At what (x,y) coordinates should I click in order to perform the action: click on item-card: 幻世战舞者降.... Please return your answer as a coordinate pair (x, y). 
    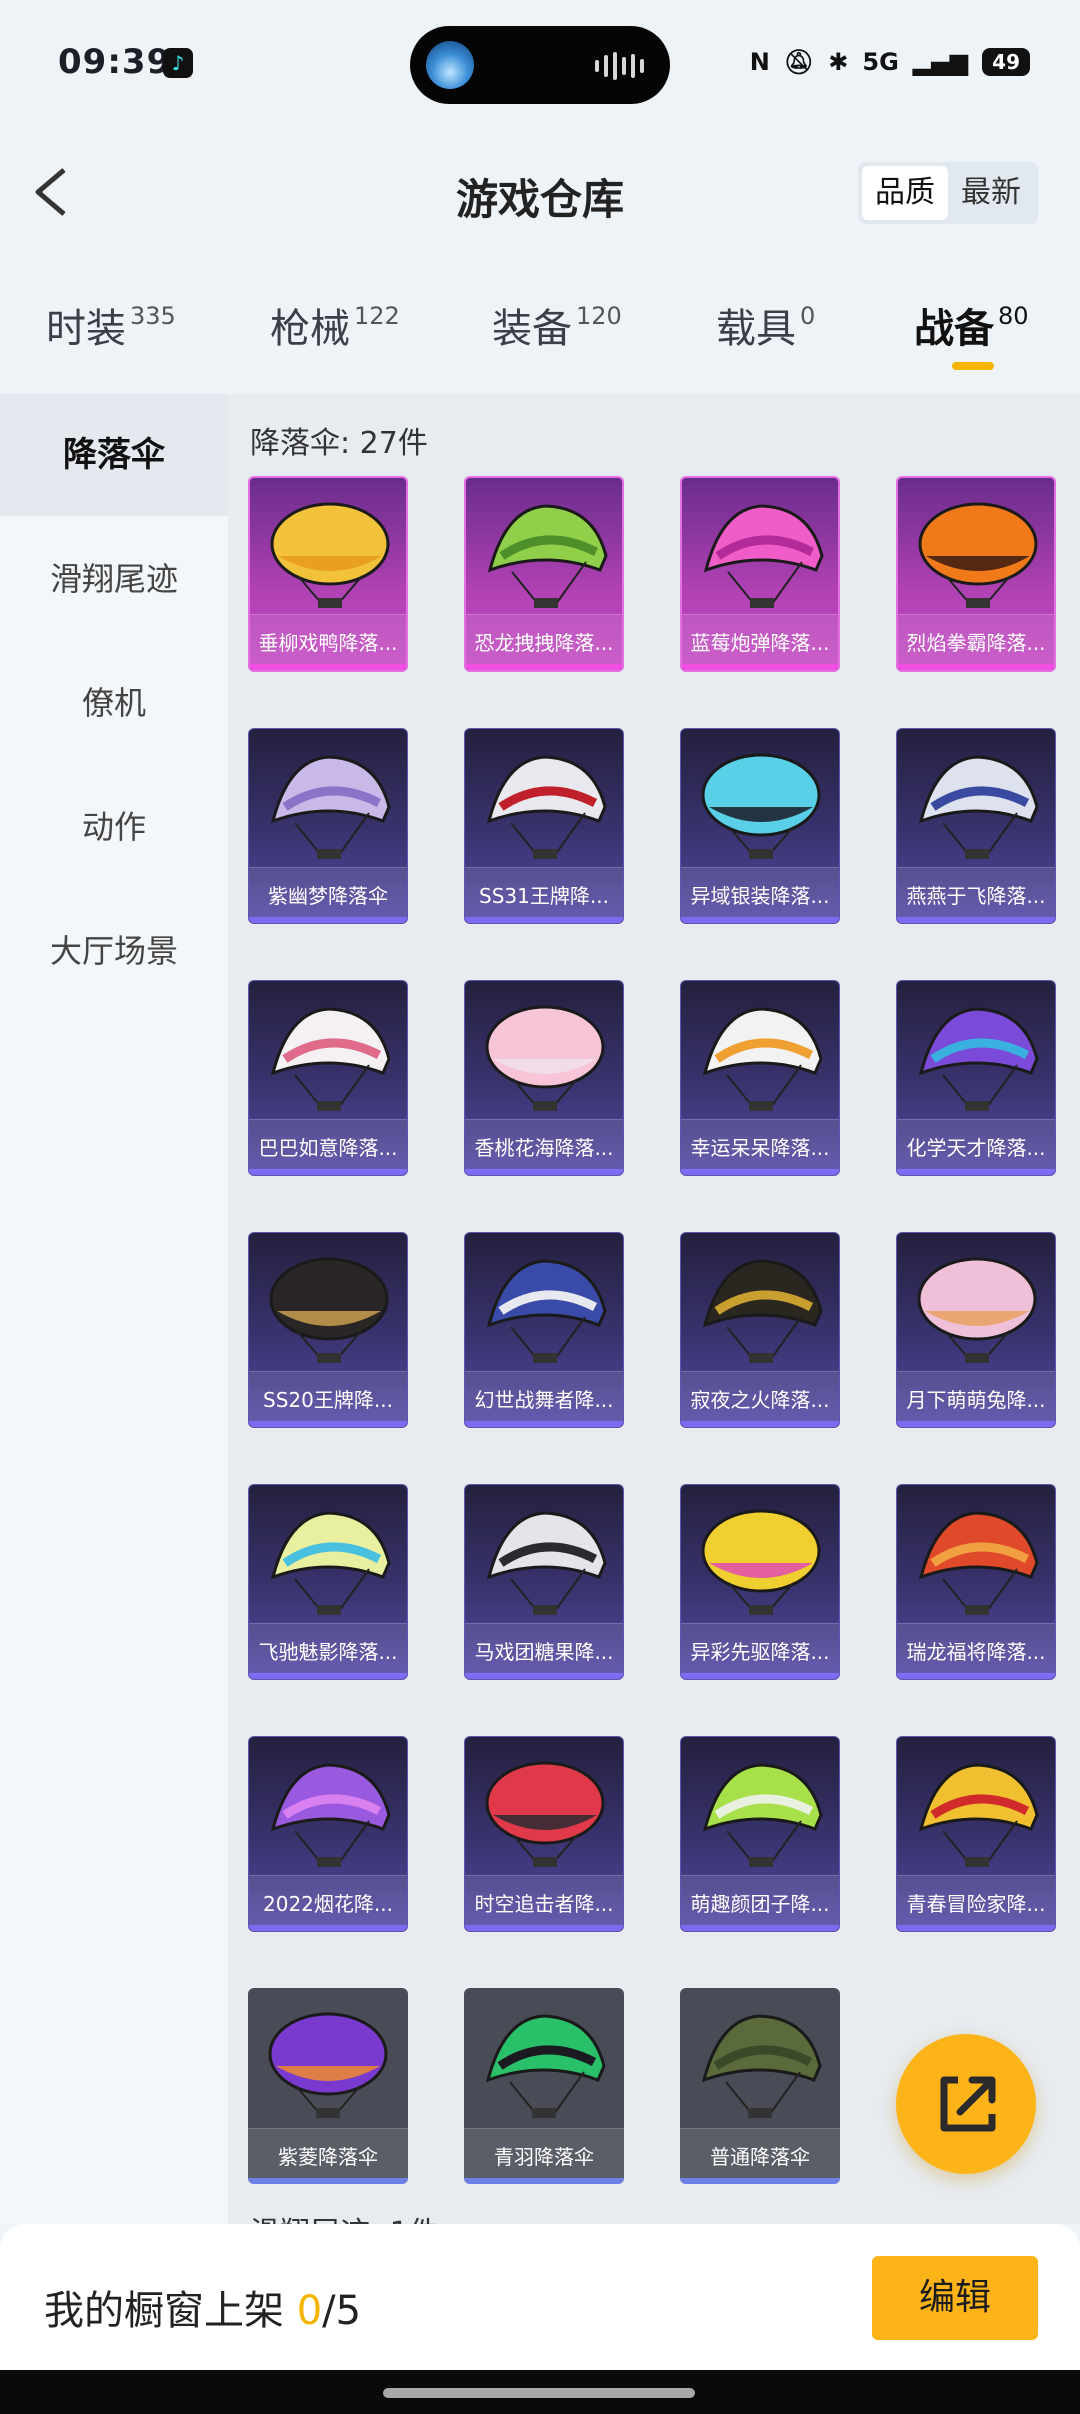
    Looking at the image, I should click on (544, 1330).